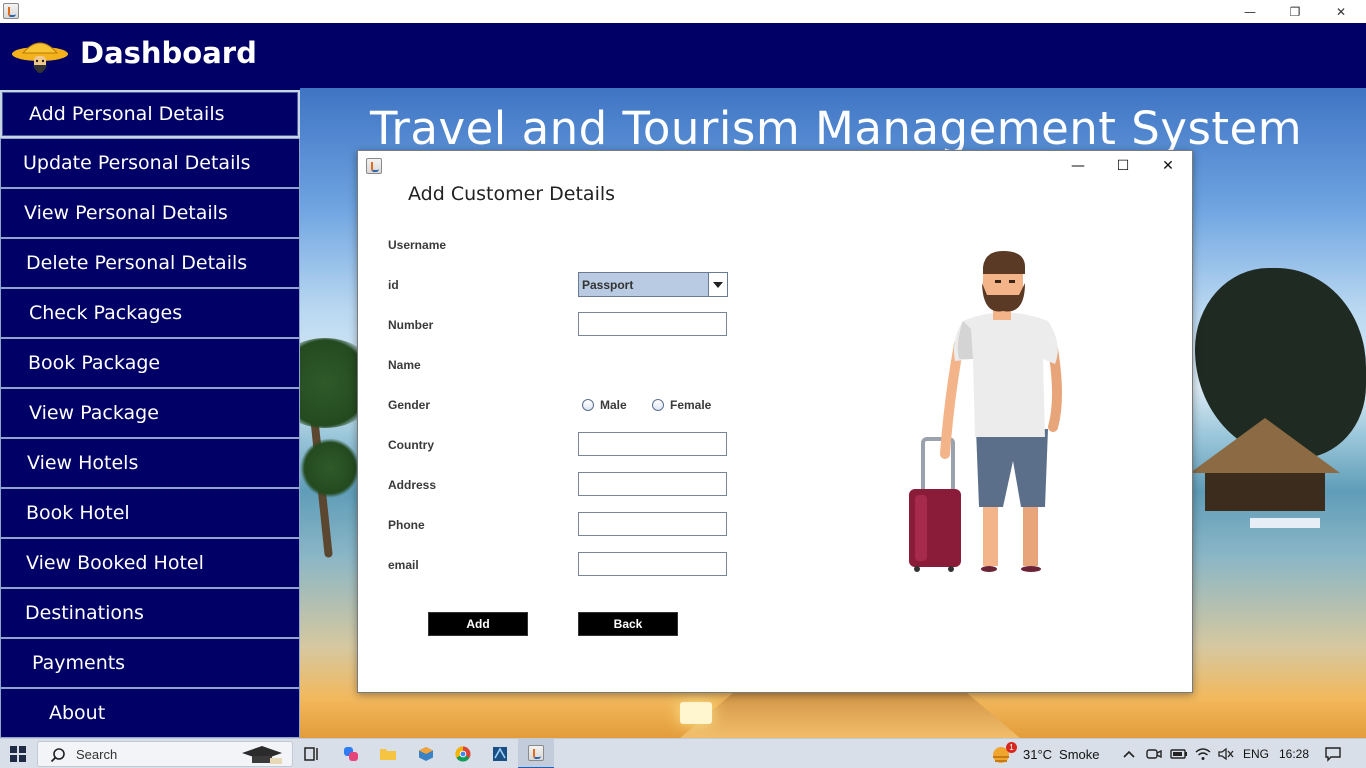  I want to click on background-title: Travel and Tourism Management System, so click(836, 128).